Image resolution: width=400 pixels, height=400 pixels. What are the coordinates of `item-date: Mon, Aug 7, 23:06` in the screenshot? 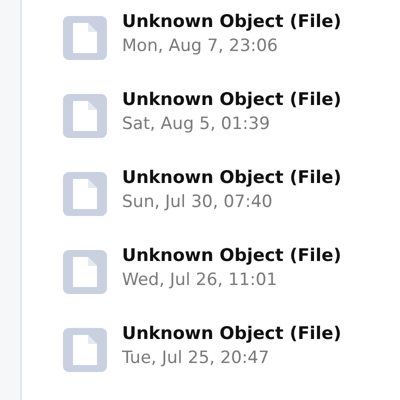 It's located at (200, 46).